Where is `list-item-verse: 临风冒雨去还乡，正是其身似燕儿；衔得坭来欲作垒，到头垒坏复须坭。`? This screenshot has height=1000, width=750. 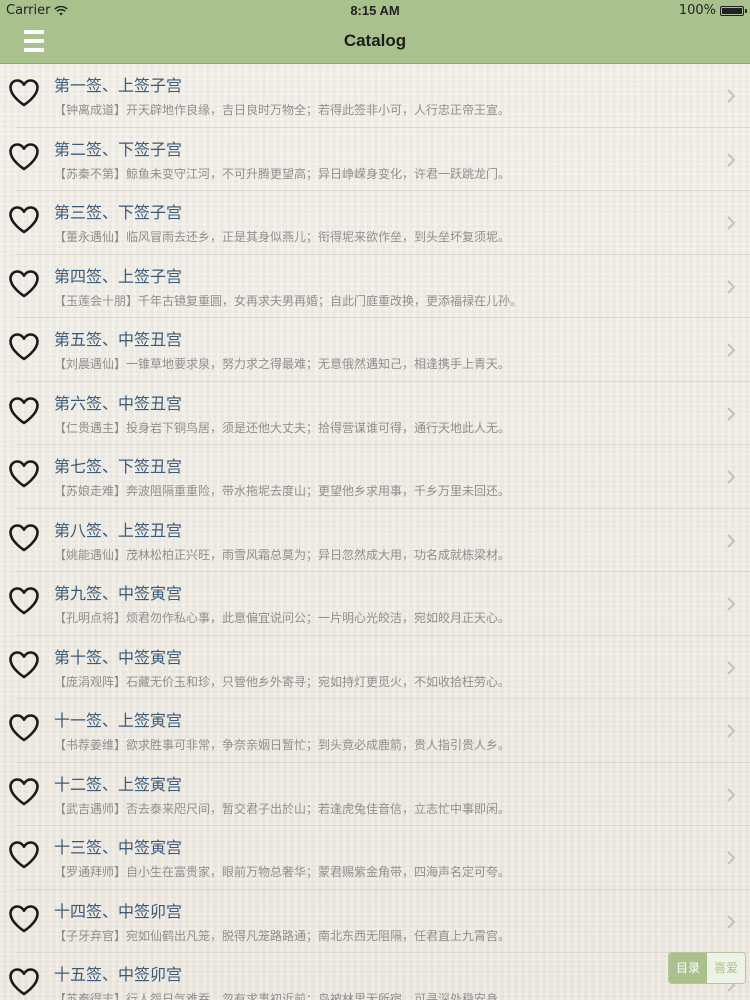
list-item-verse: 临风冒雨去还乡，正是其身似燕儿；衔得坭来欲作垒，到头垒坏复须坭。 is located at coordinates (318, 237).